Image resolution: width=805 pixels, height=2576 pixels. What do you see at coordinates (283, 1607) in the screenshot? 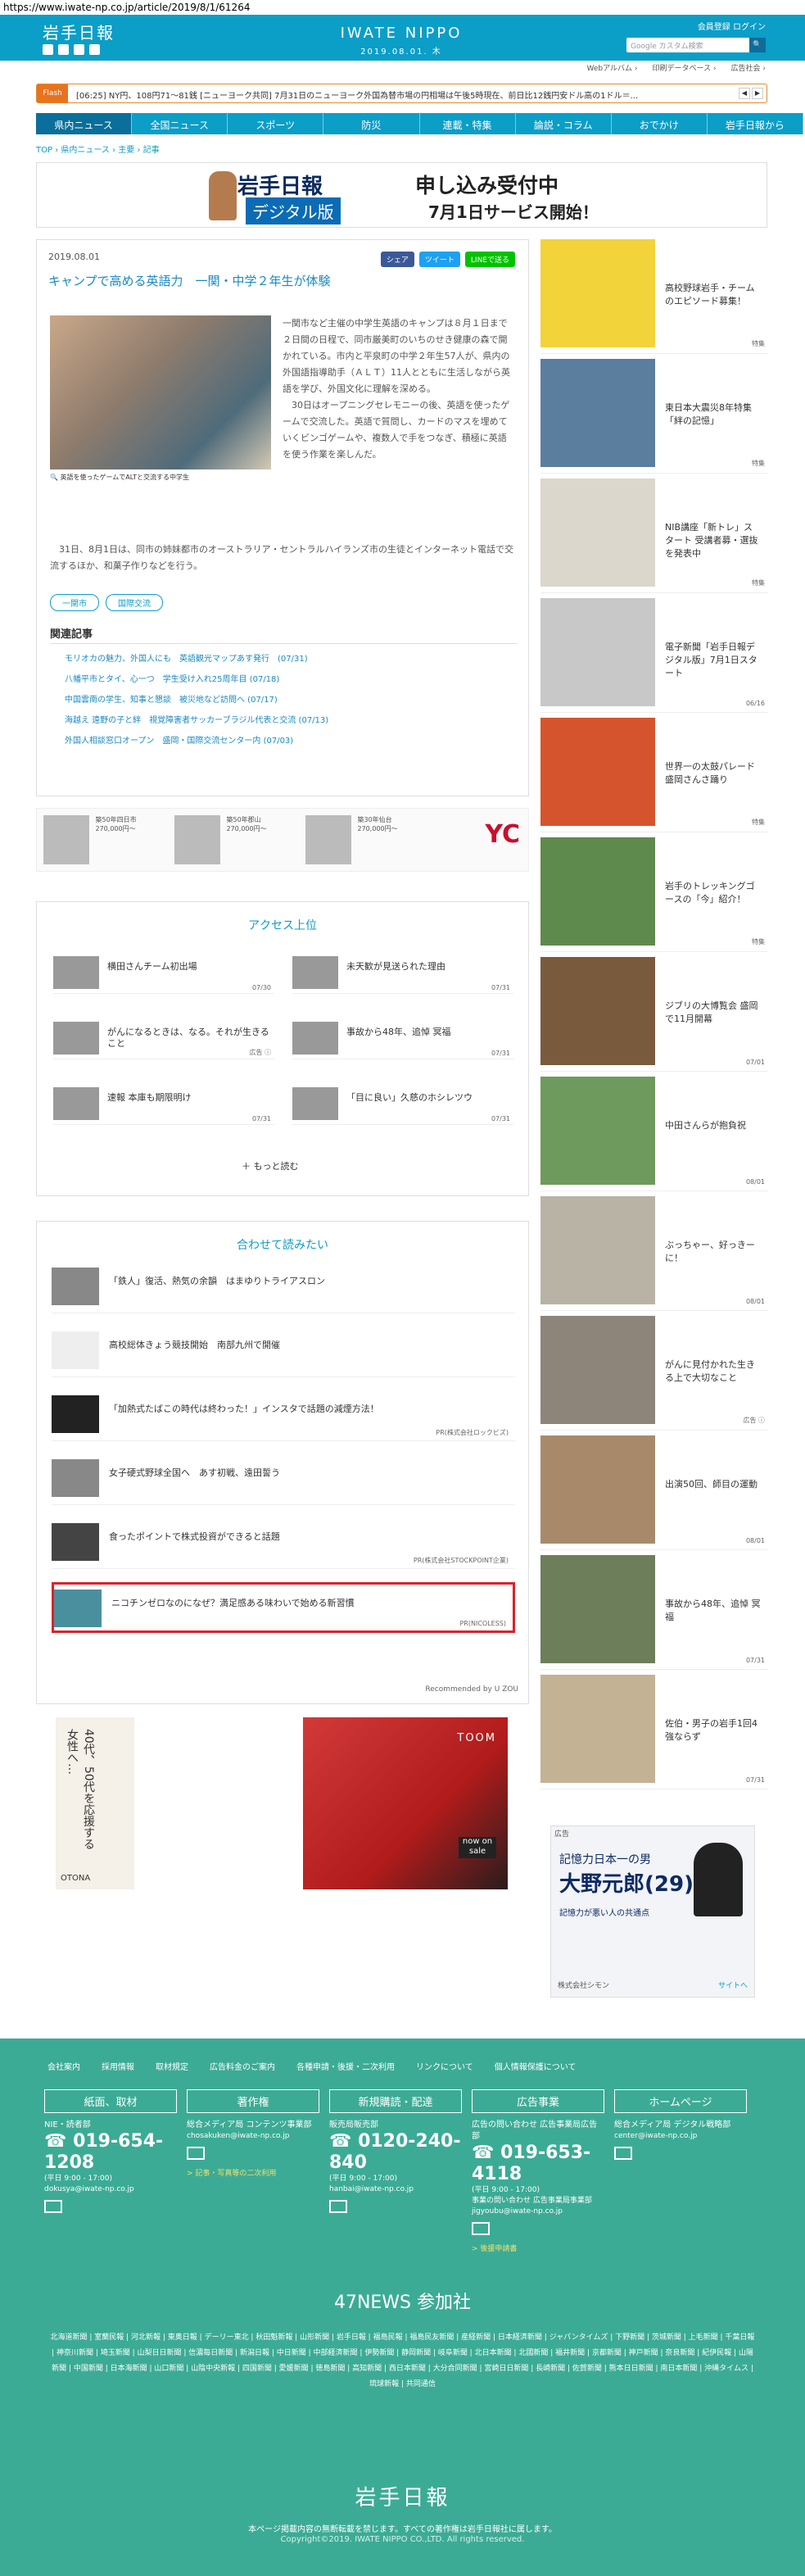
I see `recommend-item-highlighted: ニコチンゼロなのになぜ？満足感ある味わいで始める新習慣 PR(NICOLESS)` at bounding box center [283, 1607].